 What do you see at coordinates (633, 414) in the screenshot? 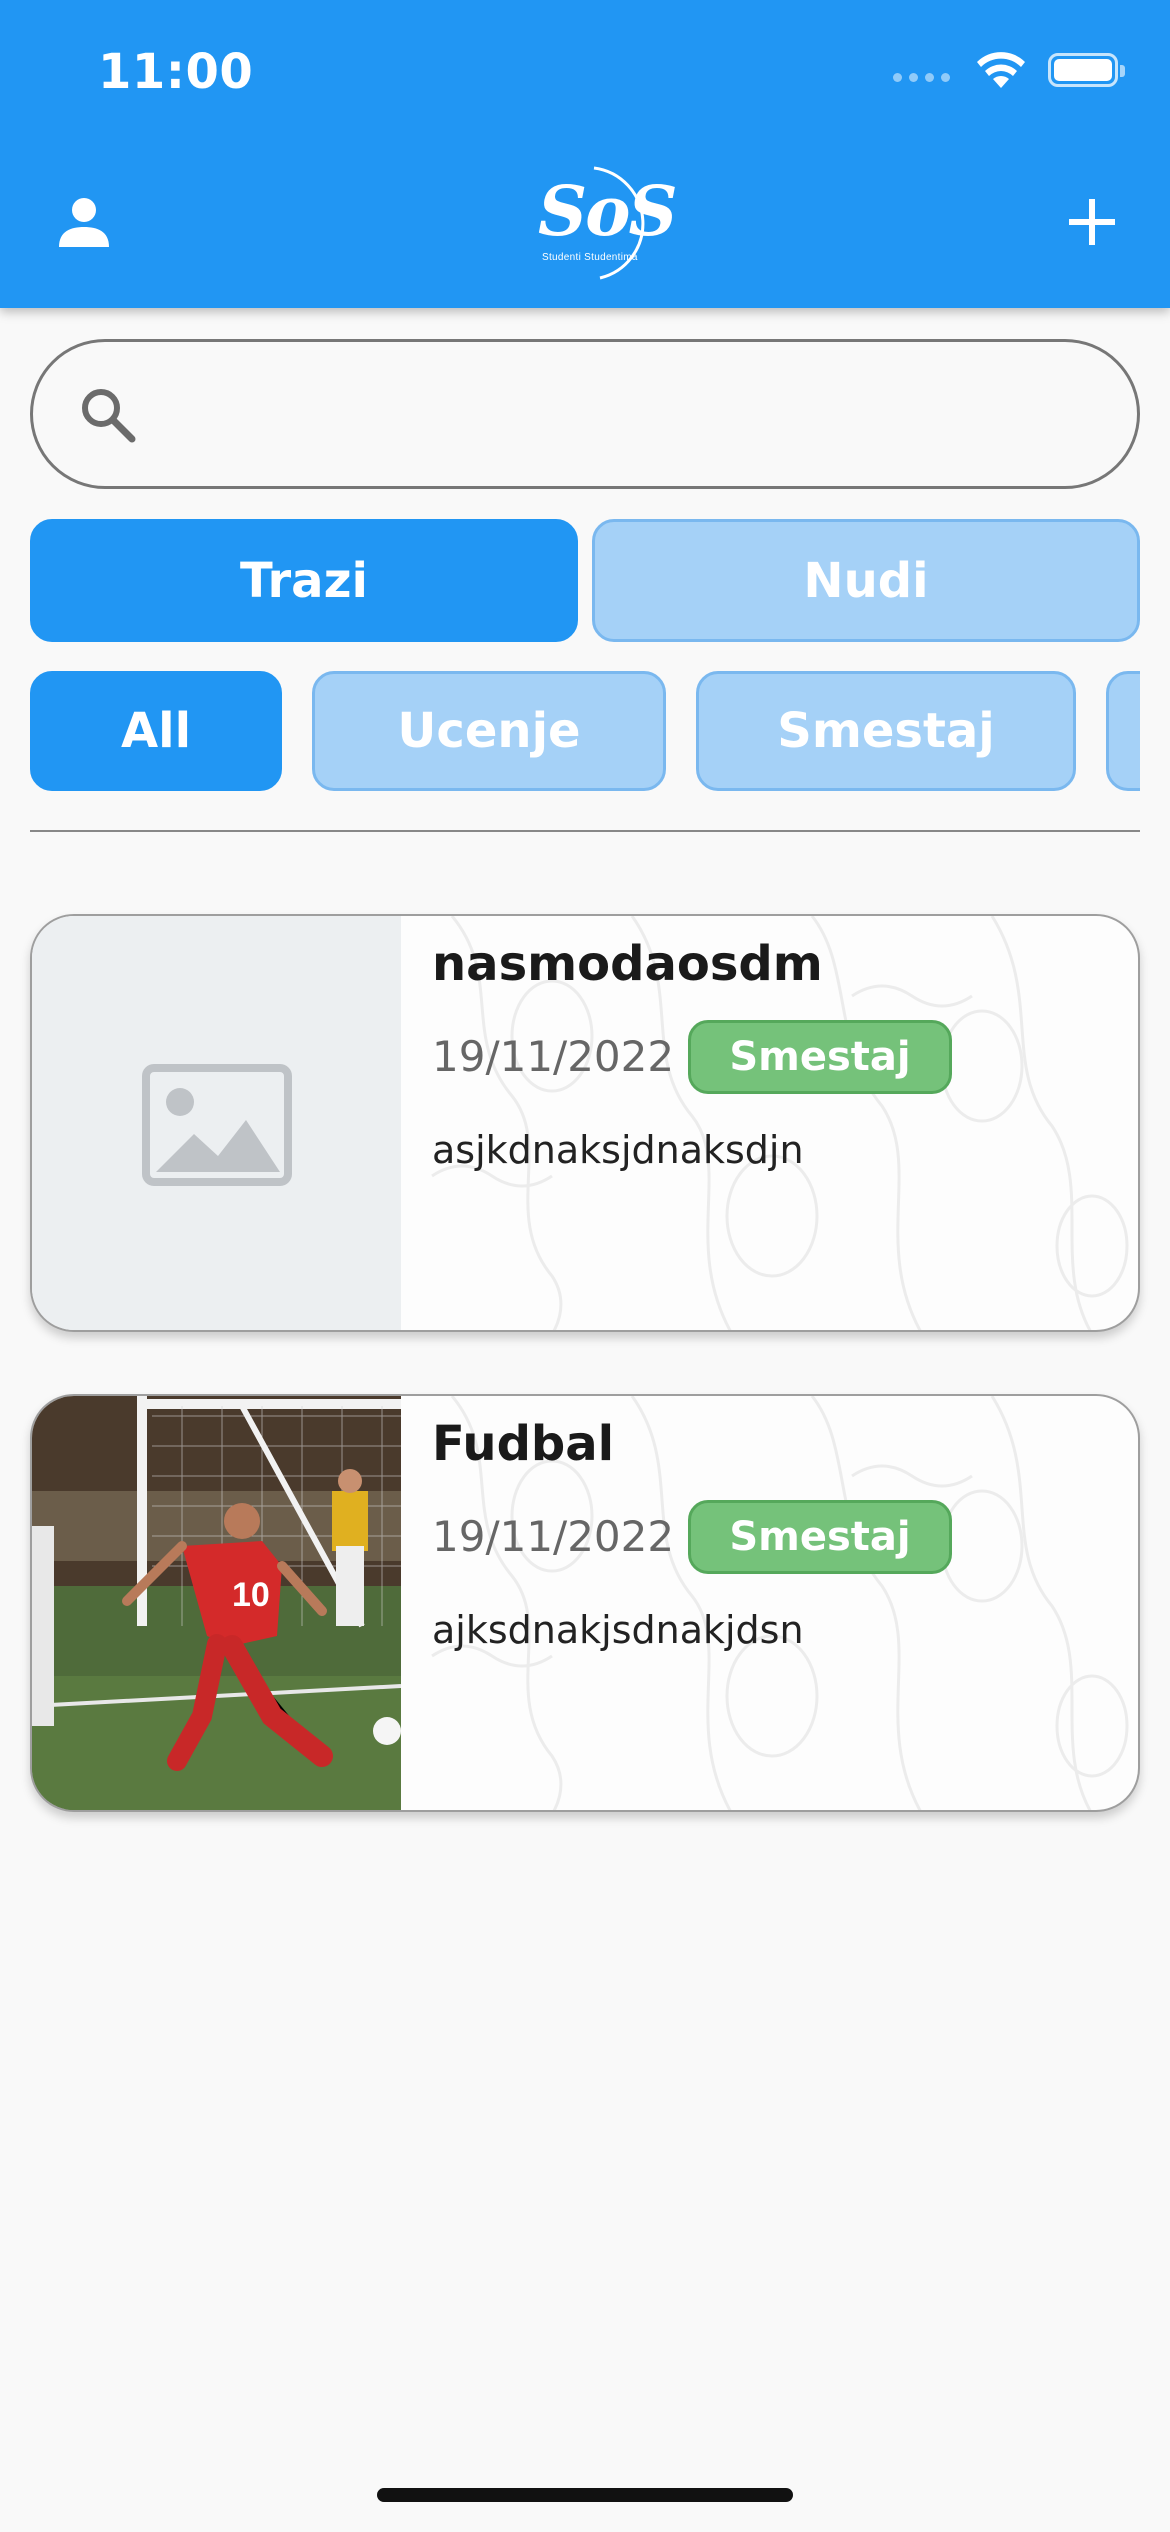
I see `search-input` at bounding box center [633, 414].